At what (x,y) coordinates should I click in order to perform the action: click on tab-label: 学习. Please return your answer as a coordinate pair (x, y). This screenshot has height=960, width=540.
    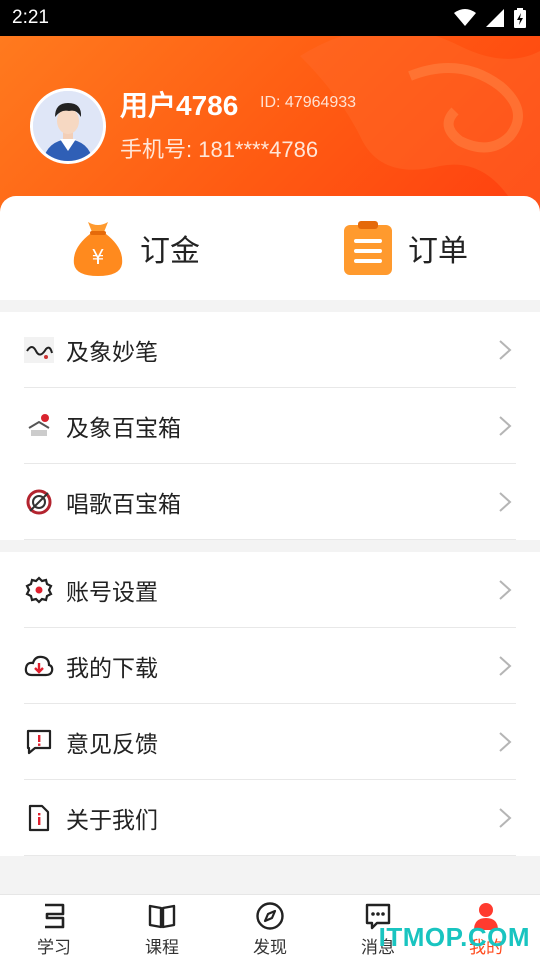
    Looking at the image, I should click on (54, 948).